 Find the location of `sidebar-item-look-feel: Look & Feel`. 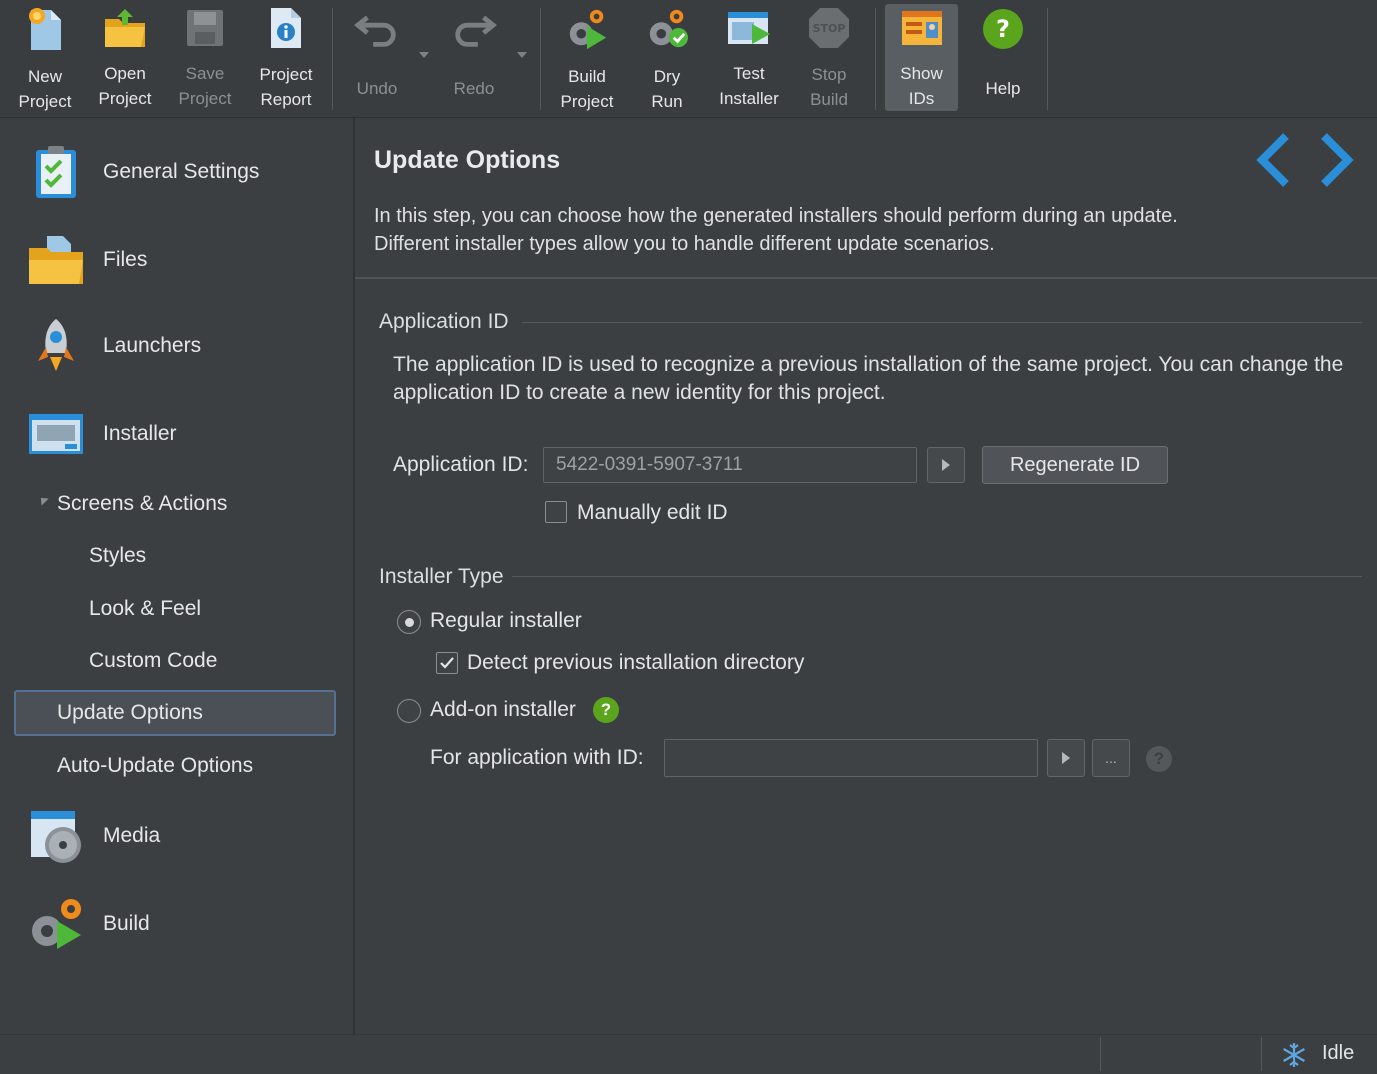

sidebar-item-look-feel: Look & Feel is located at coordinates (175, 609).